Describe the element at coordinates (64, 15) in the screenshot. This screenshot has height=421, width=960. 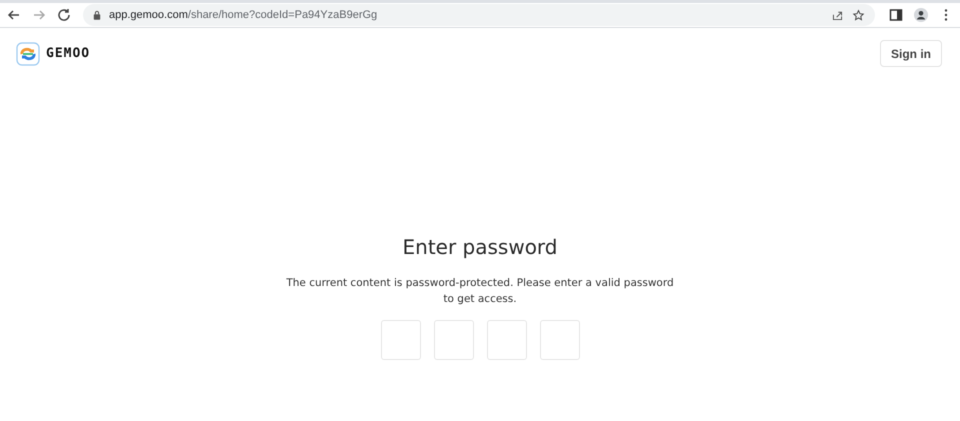
I see `reload-icon` at that location.